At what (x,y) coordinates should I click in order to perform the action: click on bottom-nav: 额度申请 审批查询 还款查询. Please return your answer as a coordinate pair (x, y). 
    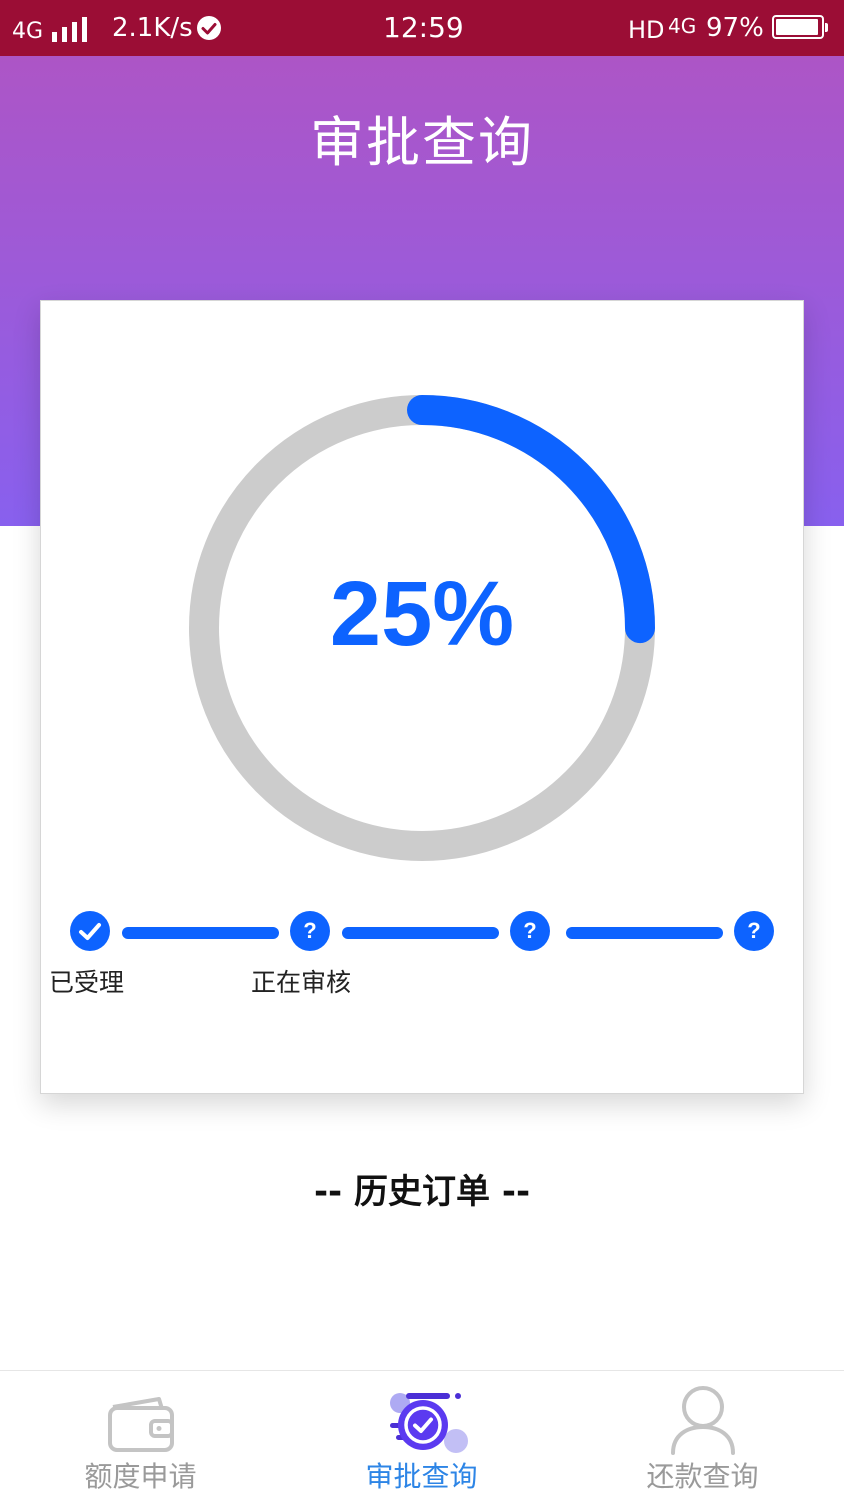
    Looking at the image, I should click on (422, 1435).